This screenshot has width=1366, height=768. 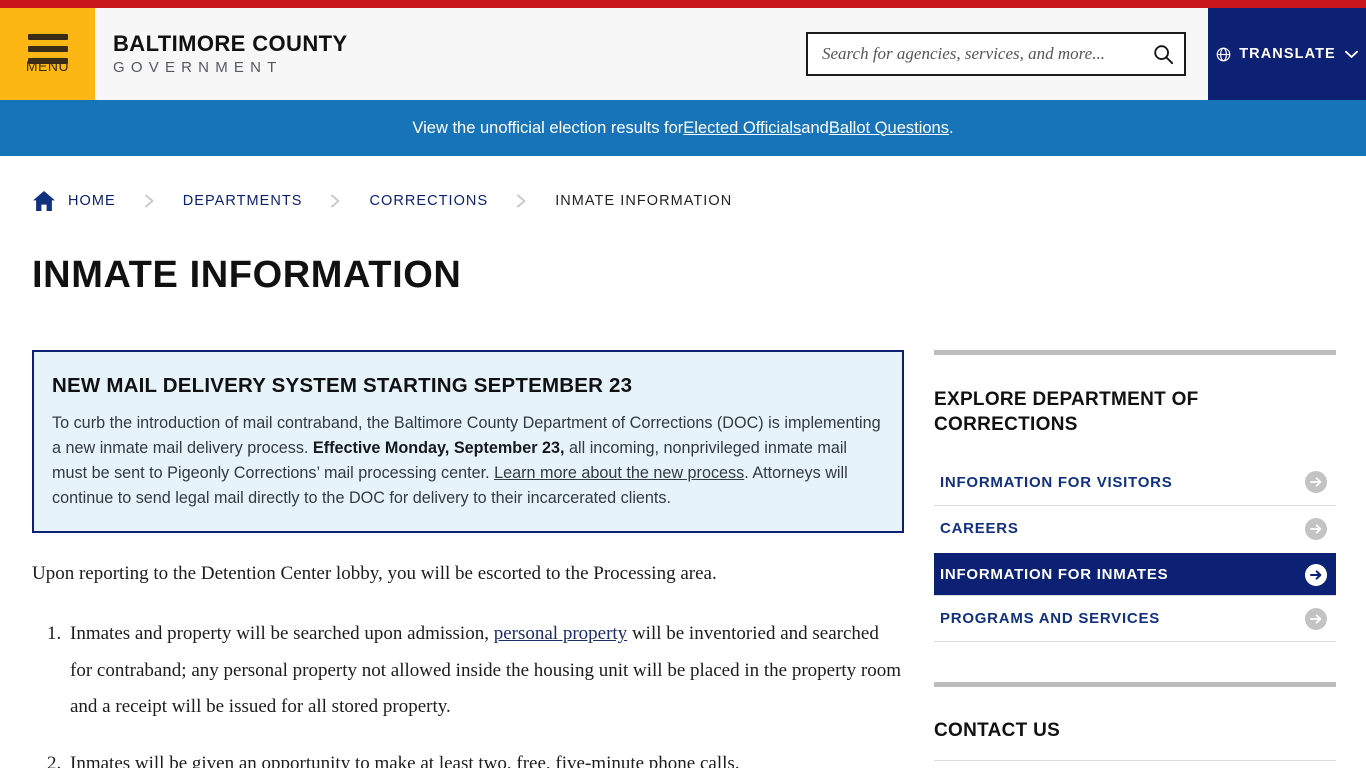 I want to click on contact-section: CONTACT US, so click(x=1135, y=722).